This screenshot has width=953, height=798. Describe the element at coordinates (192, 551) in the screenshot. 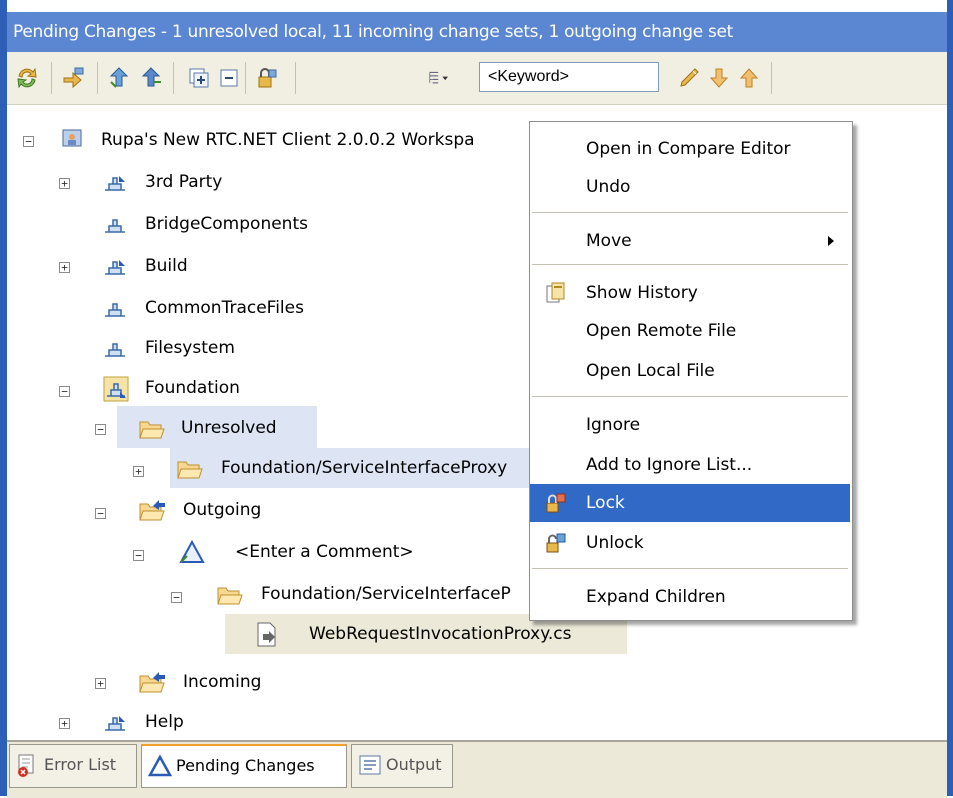

I see `change-set-icon` at that location.